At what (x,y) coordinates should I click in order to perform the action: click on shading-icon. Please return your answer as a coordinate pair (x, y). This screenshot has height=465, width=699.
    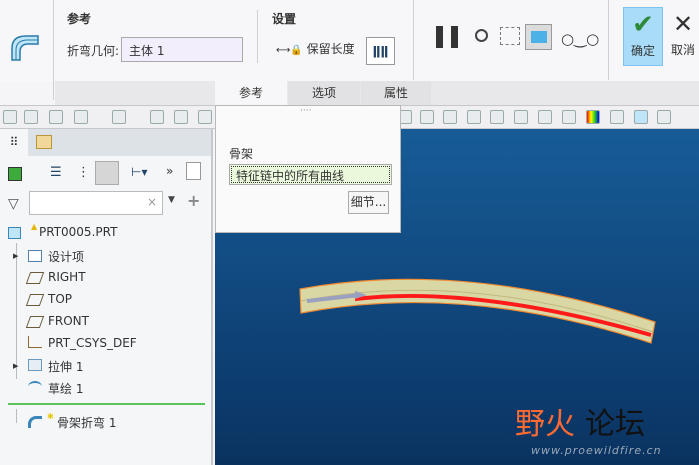
    Looking at the image, I should click on (521, 117).